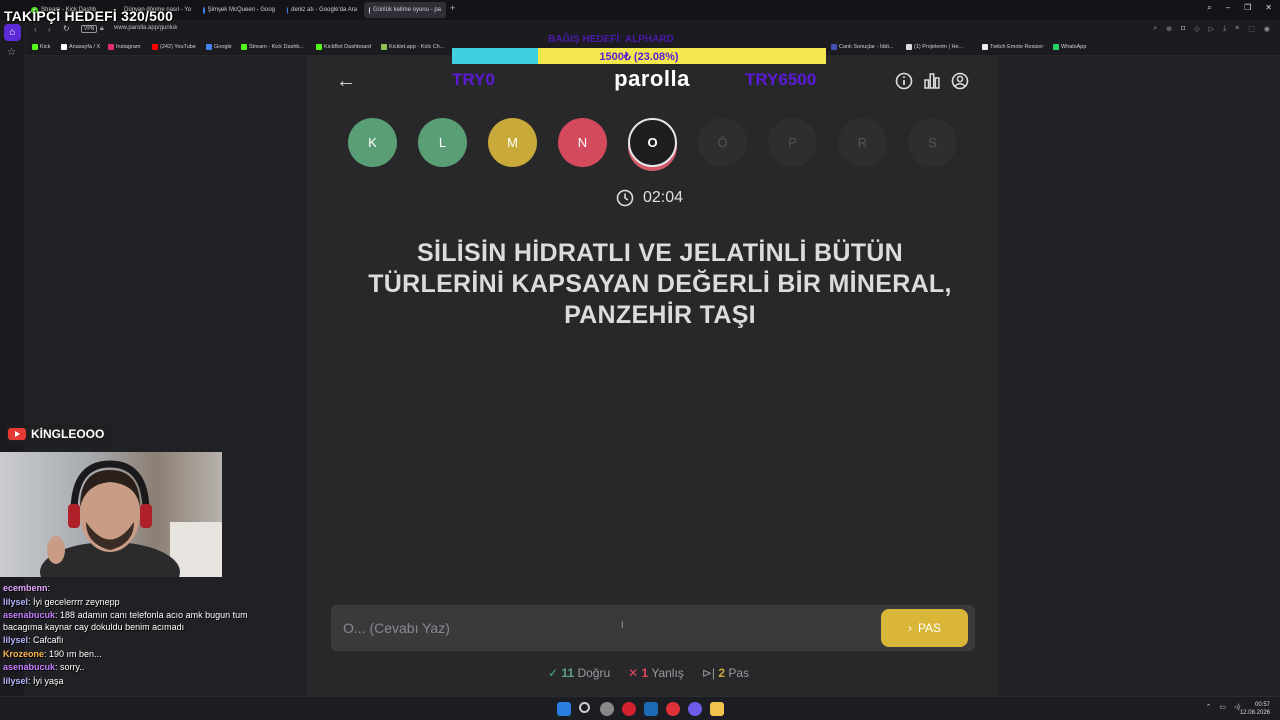  Describe the element at coordinates (1251, 29) in the screenshot. I see `extensions-icon: ⬚` at that location.